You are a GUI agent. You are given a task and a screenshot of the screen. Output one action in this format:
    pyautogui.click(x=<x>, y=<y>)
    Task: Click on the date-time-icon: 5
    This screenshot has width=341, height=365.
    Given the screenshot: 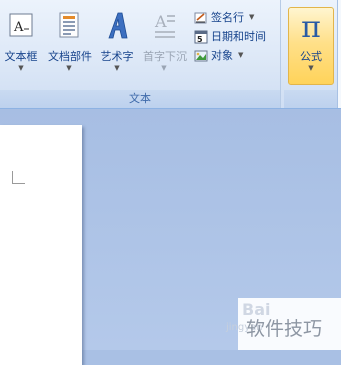 What is the action you would take?
    pyautogui.click(x=201, y=37)
    